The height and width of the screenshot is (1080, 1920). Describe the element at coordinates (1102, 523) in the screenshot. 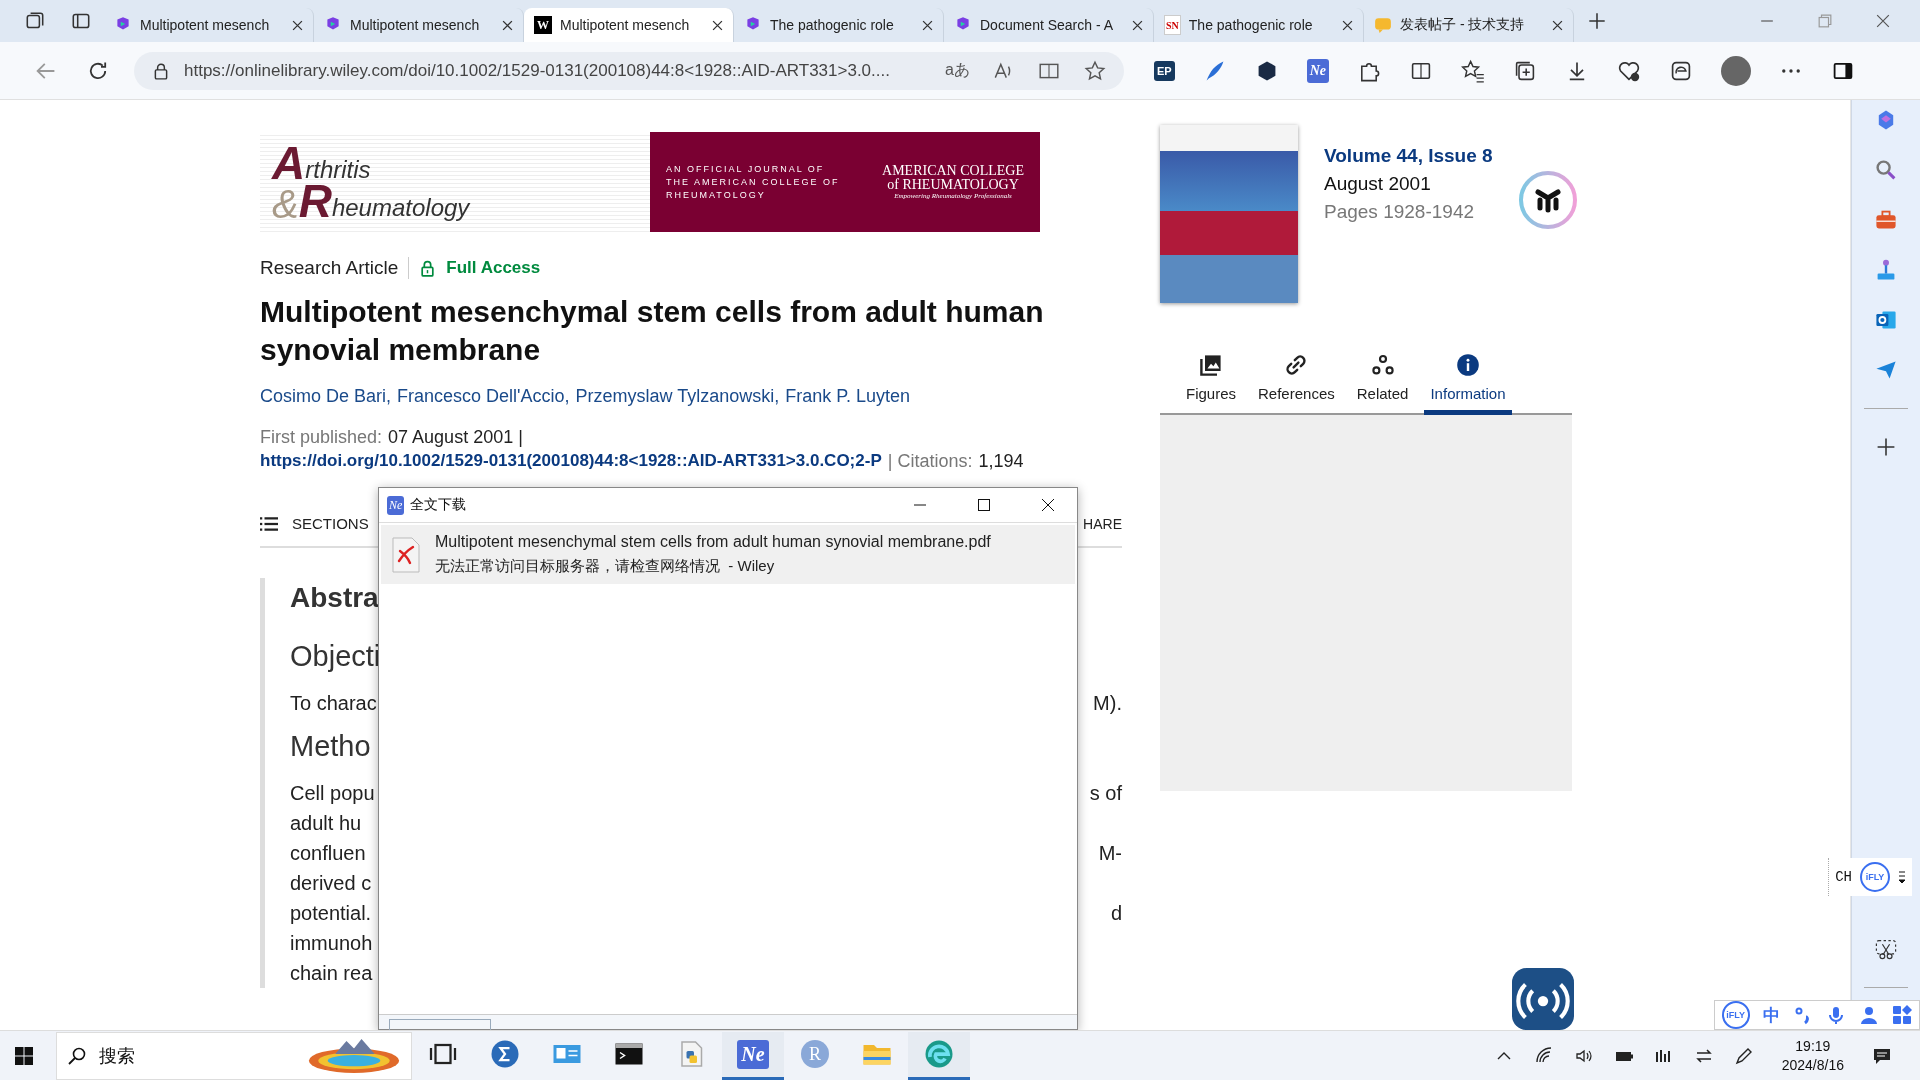

I see `share-button: HARE` at that location.